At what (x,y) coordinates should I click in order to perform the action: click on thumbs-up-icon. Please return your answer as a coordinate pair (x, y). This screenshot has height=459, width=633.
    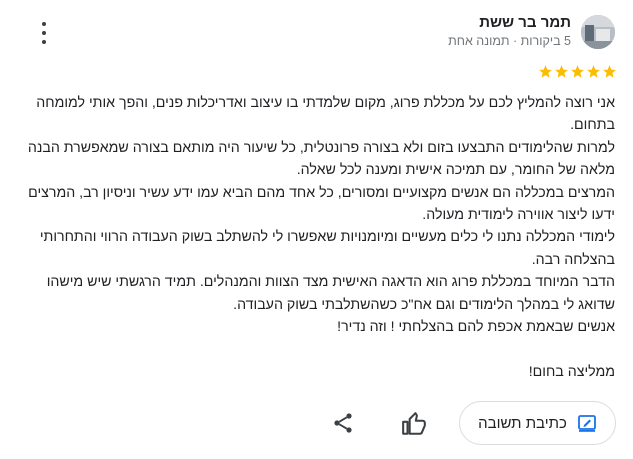
    Looking at the image, I should click on (414, 424).